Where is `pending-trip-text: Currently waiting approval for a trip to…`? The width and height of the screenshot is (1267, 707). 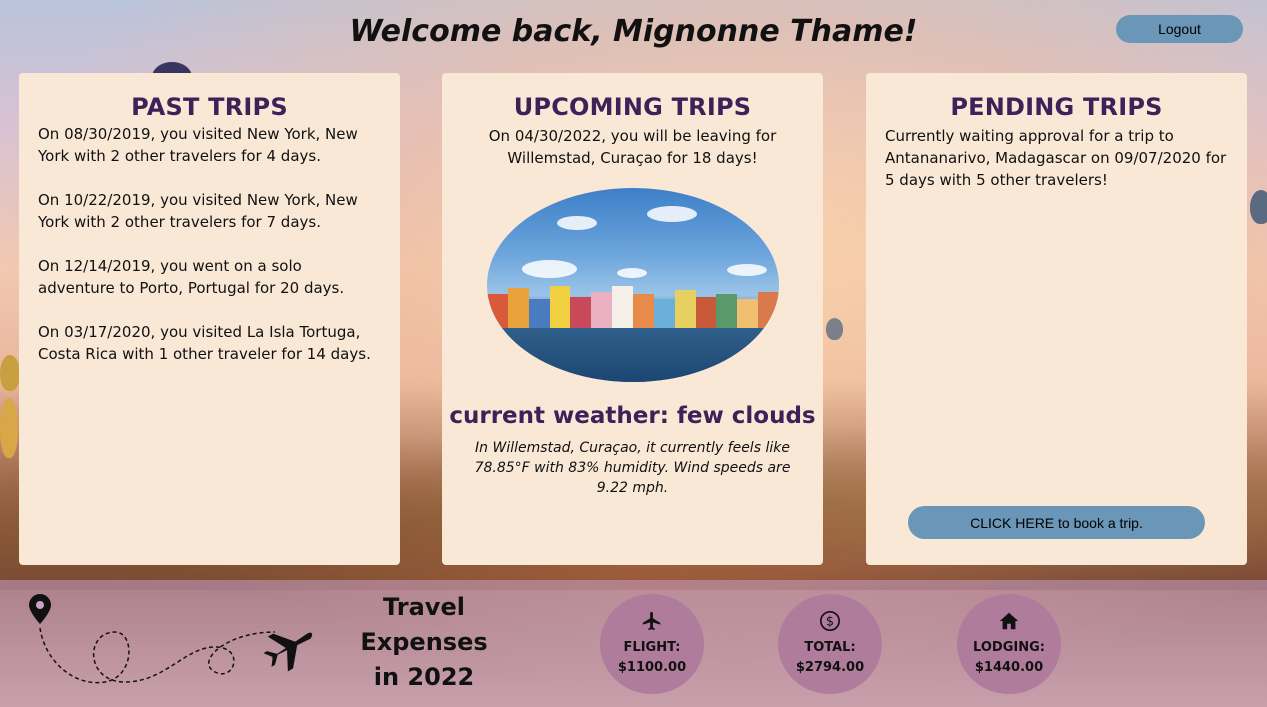 pending-trip-text: Currently waiting approval for a trip to… is located at coordinates (1056, 158).